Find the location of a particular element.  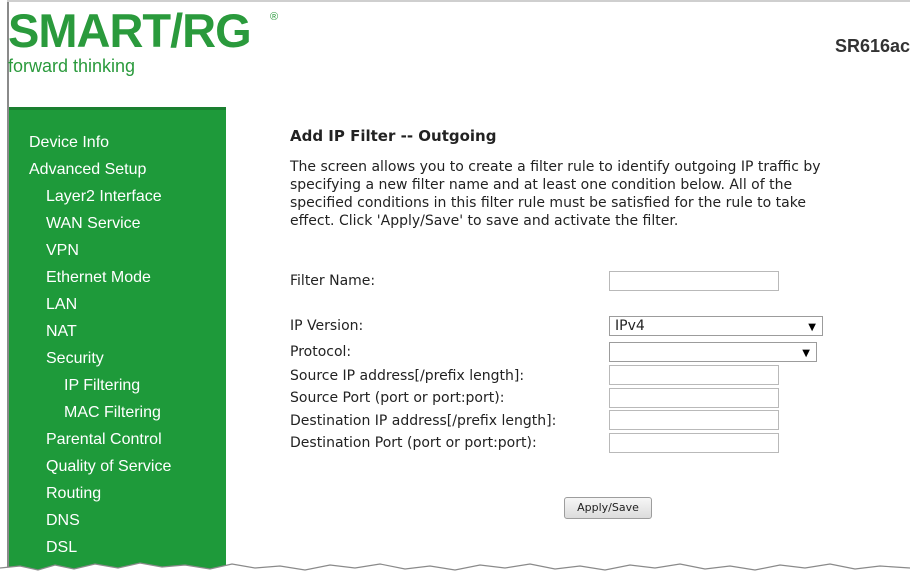

sidebar-item-mac-filtering: MAC Filtering is located at coordinates (117, 412).